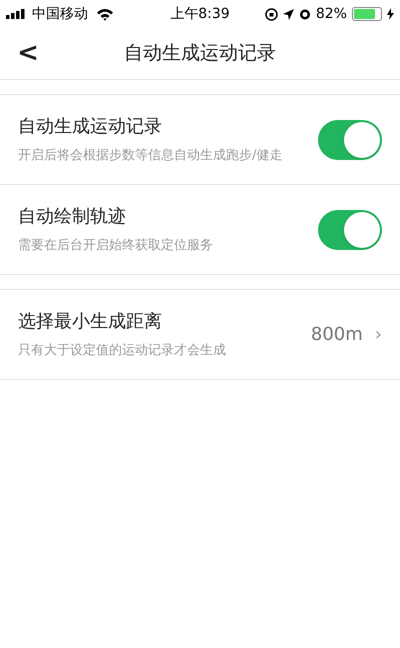  I want to click on battery-percent: 82%, so click(331, 14).